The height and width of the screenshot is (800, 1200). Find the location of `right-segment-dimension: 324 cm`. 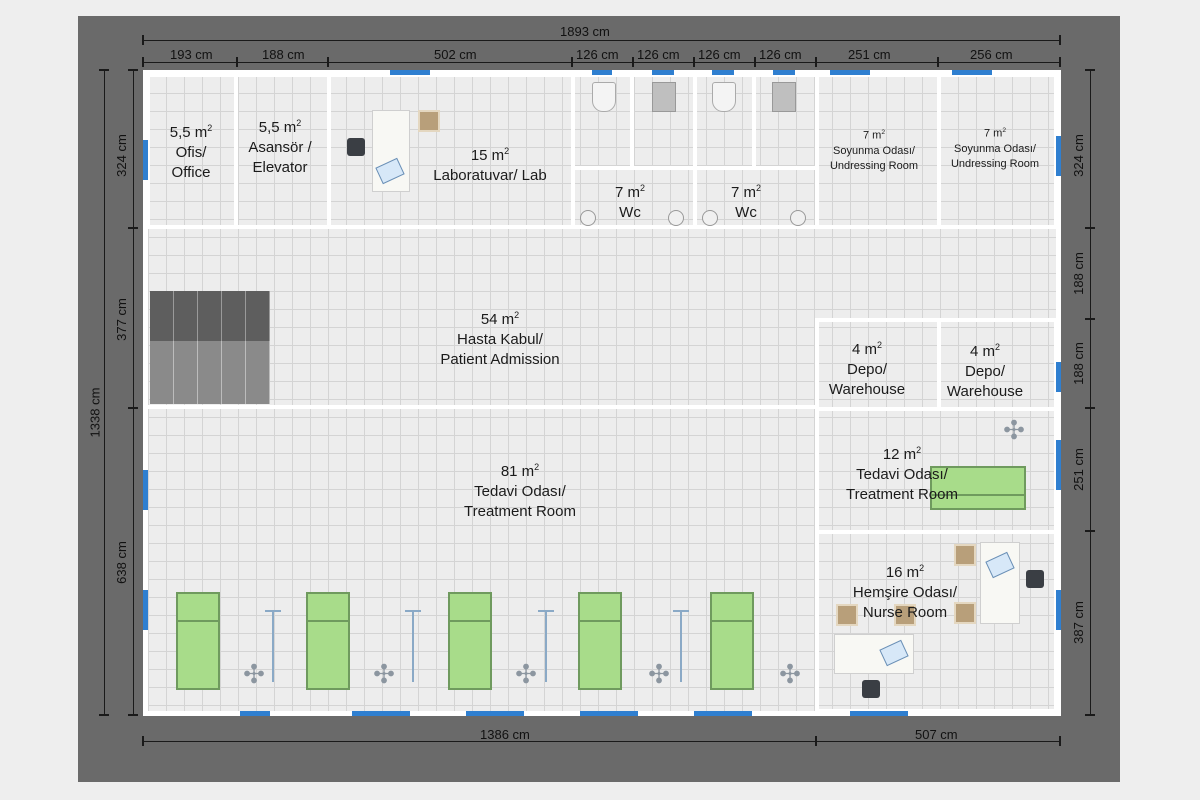

right-segment-dimension: 324 cm is located at coordinates (1078, 155).